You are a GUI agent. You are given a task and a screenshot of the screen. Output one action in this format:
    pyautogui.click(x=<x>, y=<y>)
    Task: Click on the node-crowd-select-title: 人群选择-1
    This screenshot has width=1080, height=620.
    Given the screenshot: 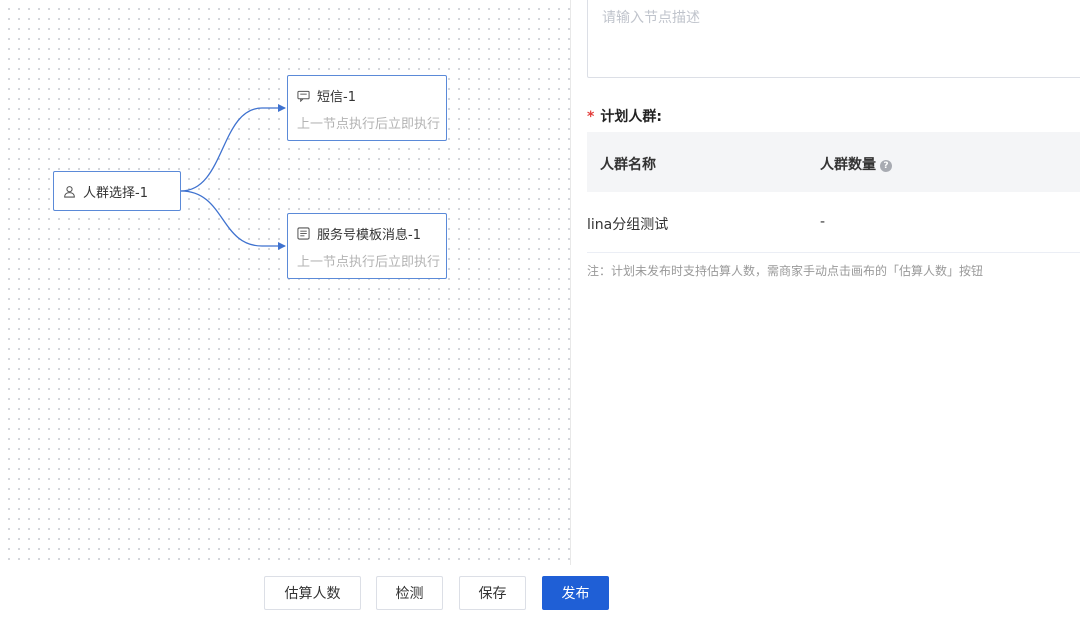 What is the action you would take?
    pyautogui.click(x=115, y=193)
    